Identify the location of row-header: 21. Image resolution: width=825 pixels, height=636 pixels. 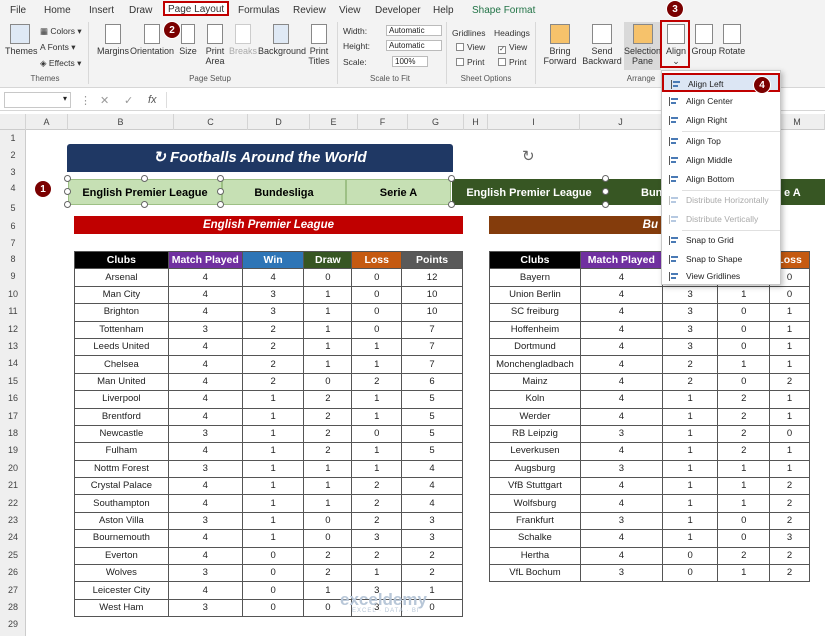
(13, 485).